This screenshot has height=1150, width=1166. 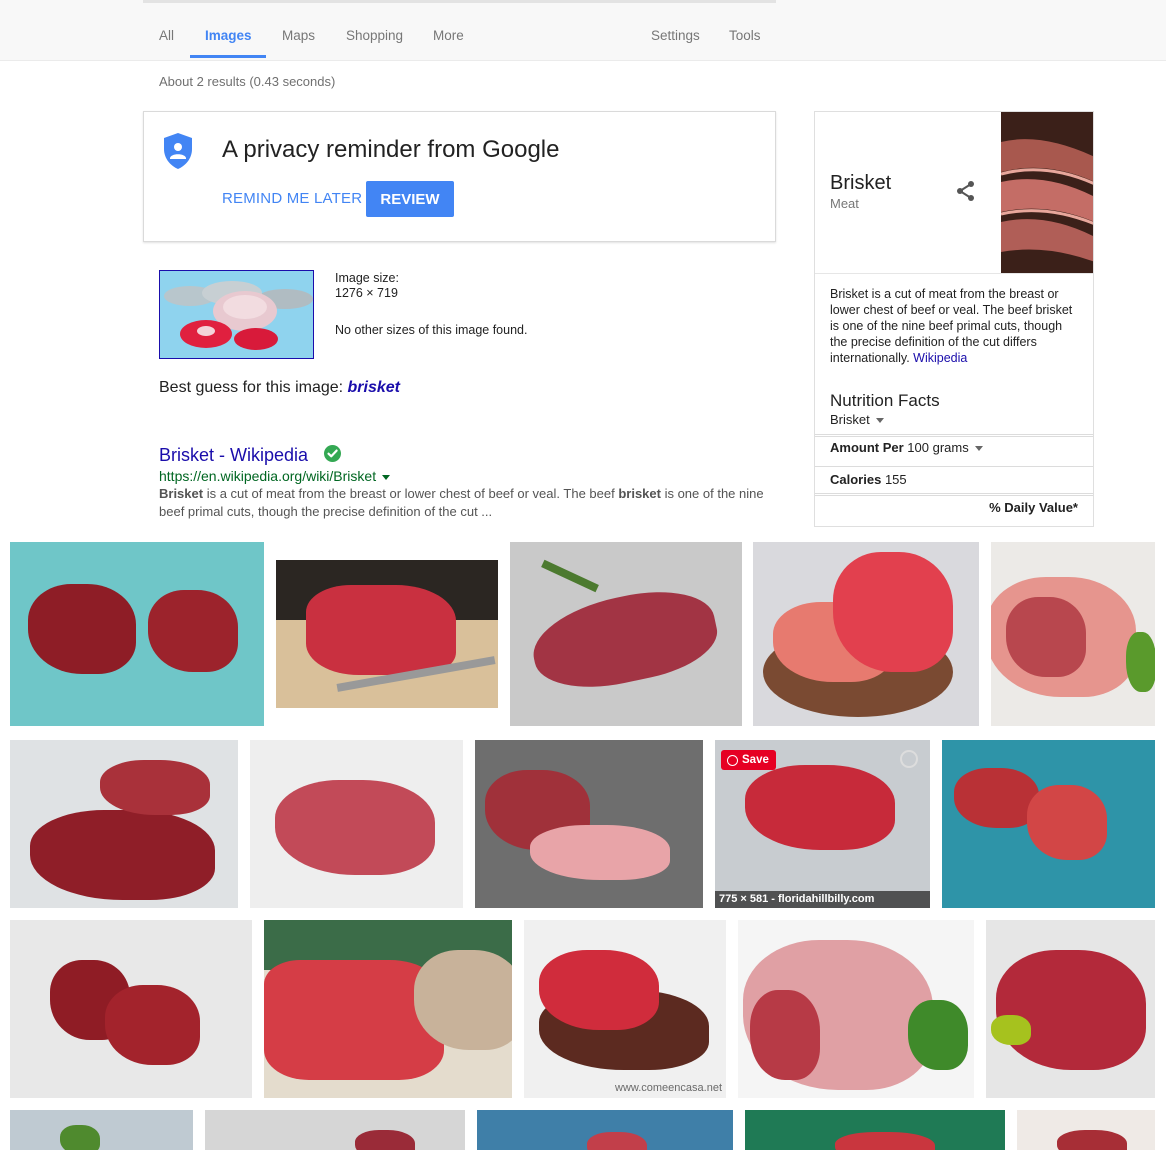 What do you see at coordinates (298, 35) in the screenshot?
I see `tab-maps: Maps` at bounding box center [298, 35].